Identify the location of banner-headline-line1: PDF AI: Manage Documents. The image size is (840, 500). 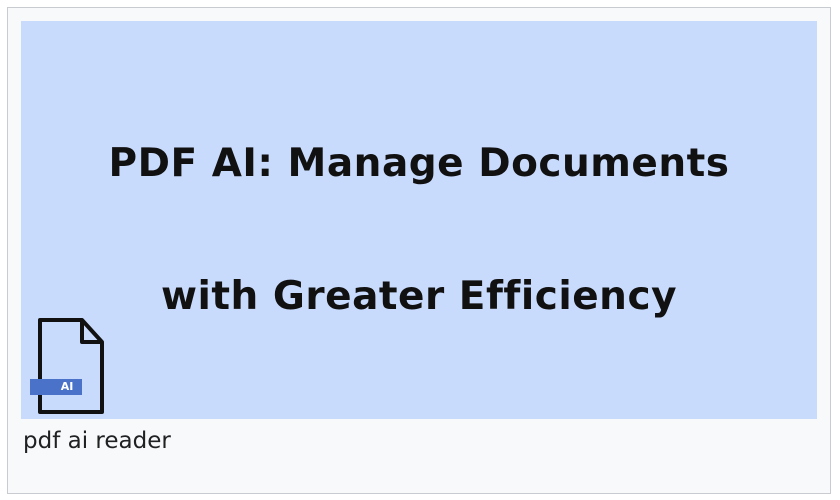
(419, 163).